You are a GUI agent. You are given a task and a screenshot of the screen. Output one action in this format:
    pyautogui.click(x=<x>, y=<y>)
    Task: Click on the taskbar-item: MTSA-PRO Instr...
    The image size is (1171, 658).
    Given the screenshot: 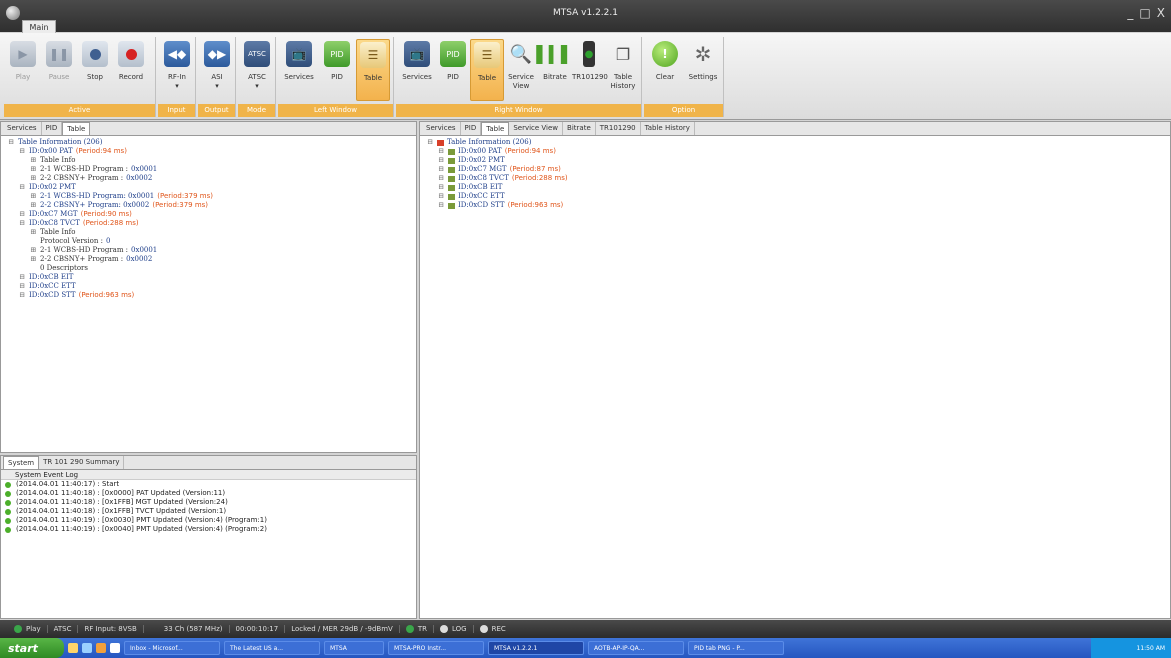 What is the action you would take?
    pyautogui.click(x=436, y=648)
    